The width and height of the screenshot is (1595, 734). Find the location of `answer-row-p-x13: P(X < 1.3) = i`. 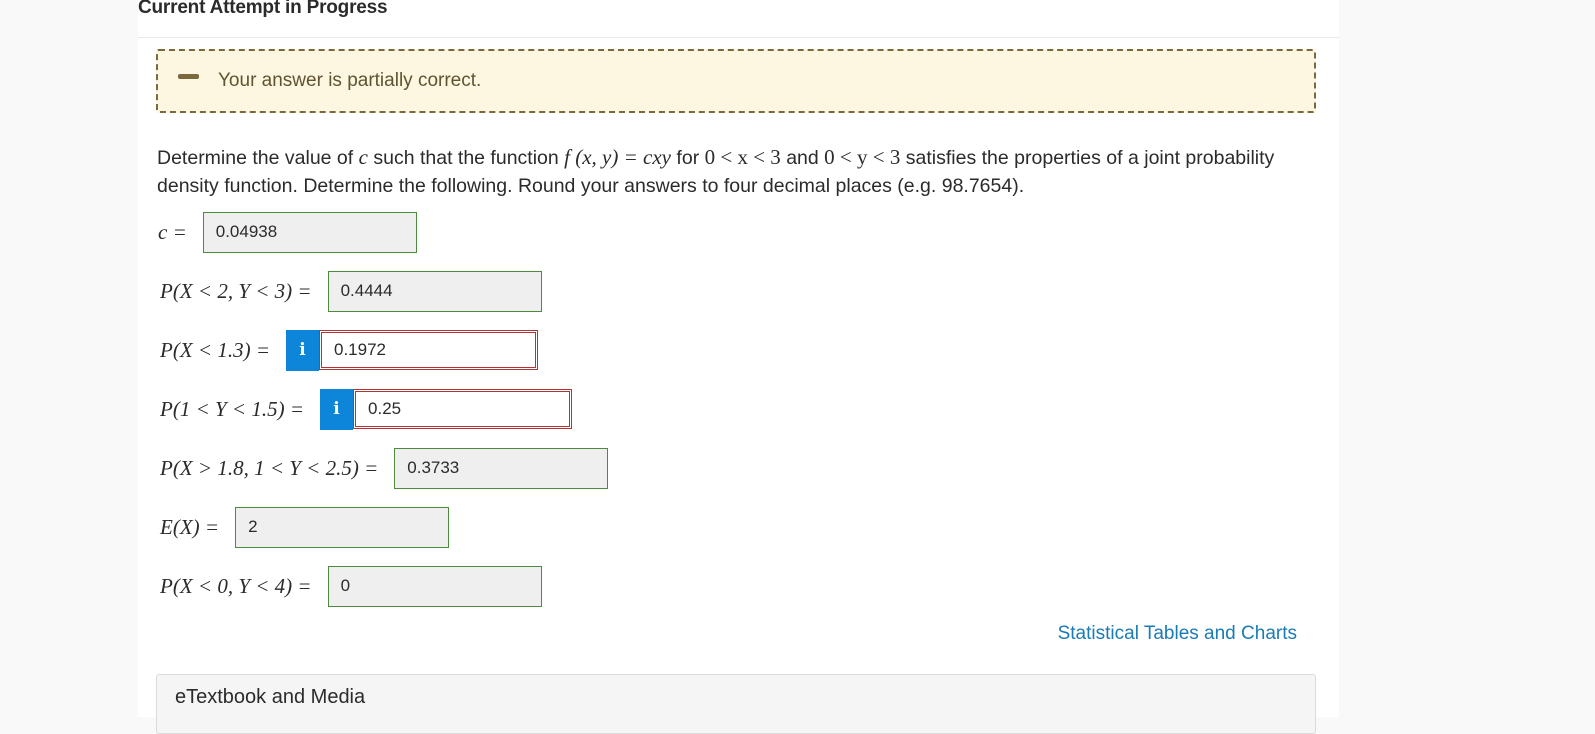

answer-row-p-x13: P(X < 1.3) = i is located at coordinates (349, 350).